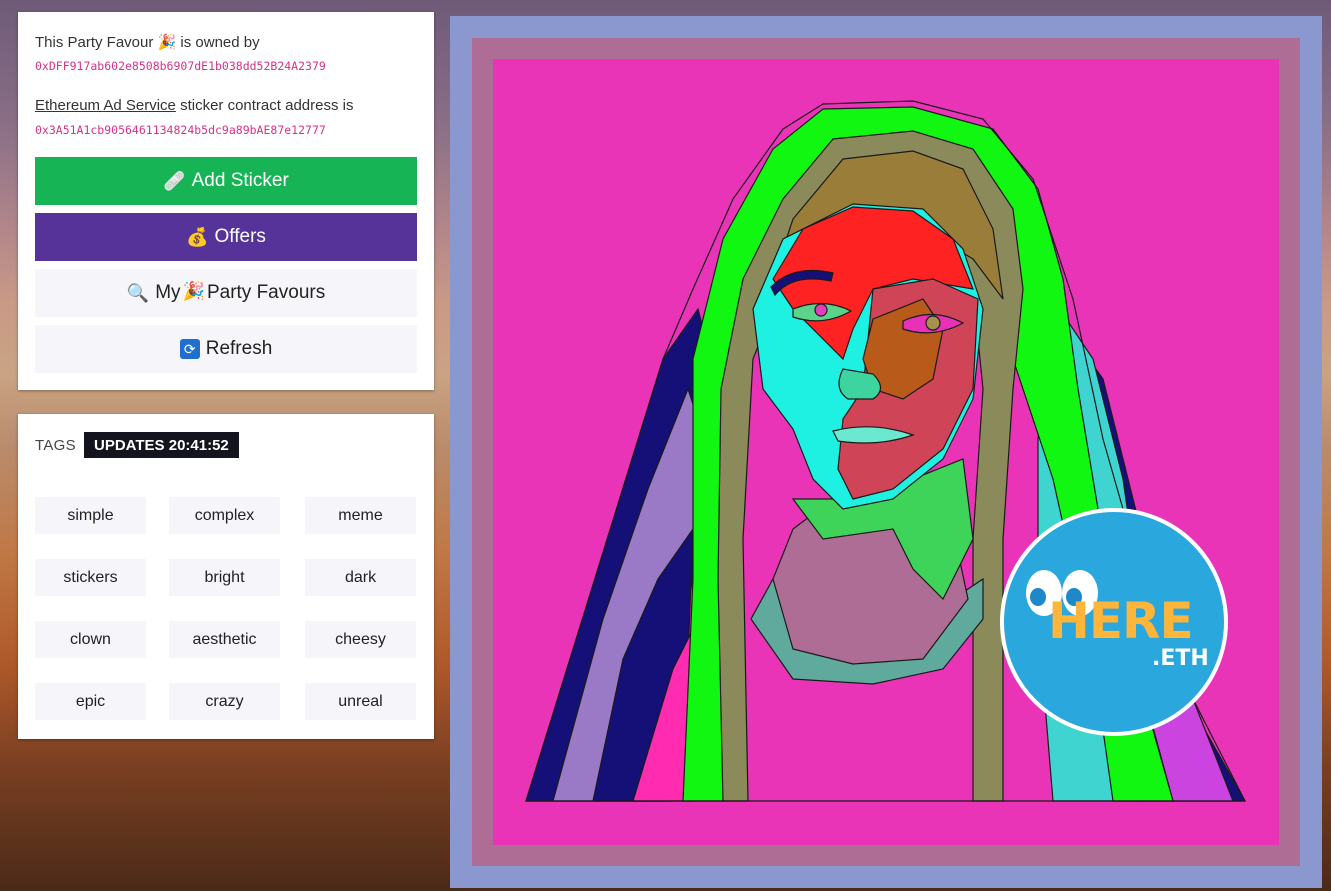 The height and width of the screenshot is (891, 1331). Describe the element at coordinates (105, 105) in the screenshot. I see `ethereum-ad-service-link: Ethereum Ad Service` at that location.